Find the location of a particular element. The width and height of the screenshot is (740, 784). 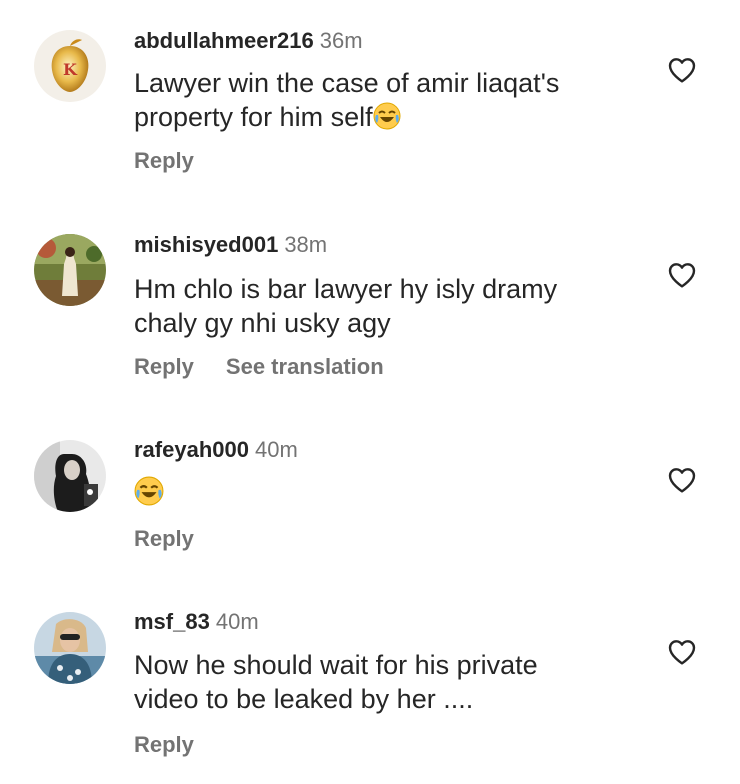

username: mishisyed001 is located at coordinates (206, 244).